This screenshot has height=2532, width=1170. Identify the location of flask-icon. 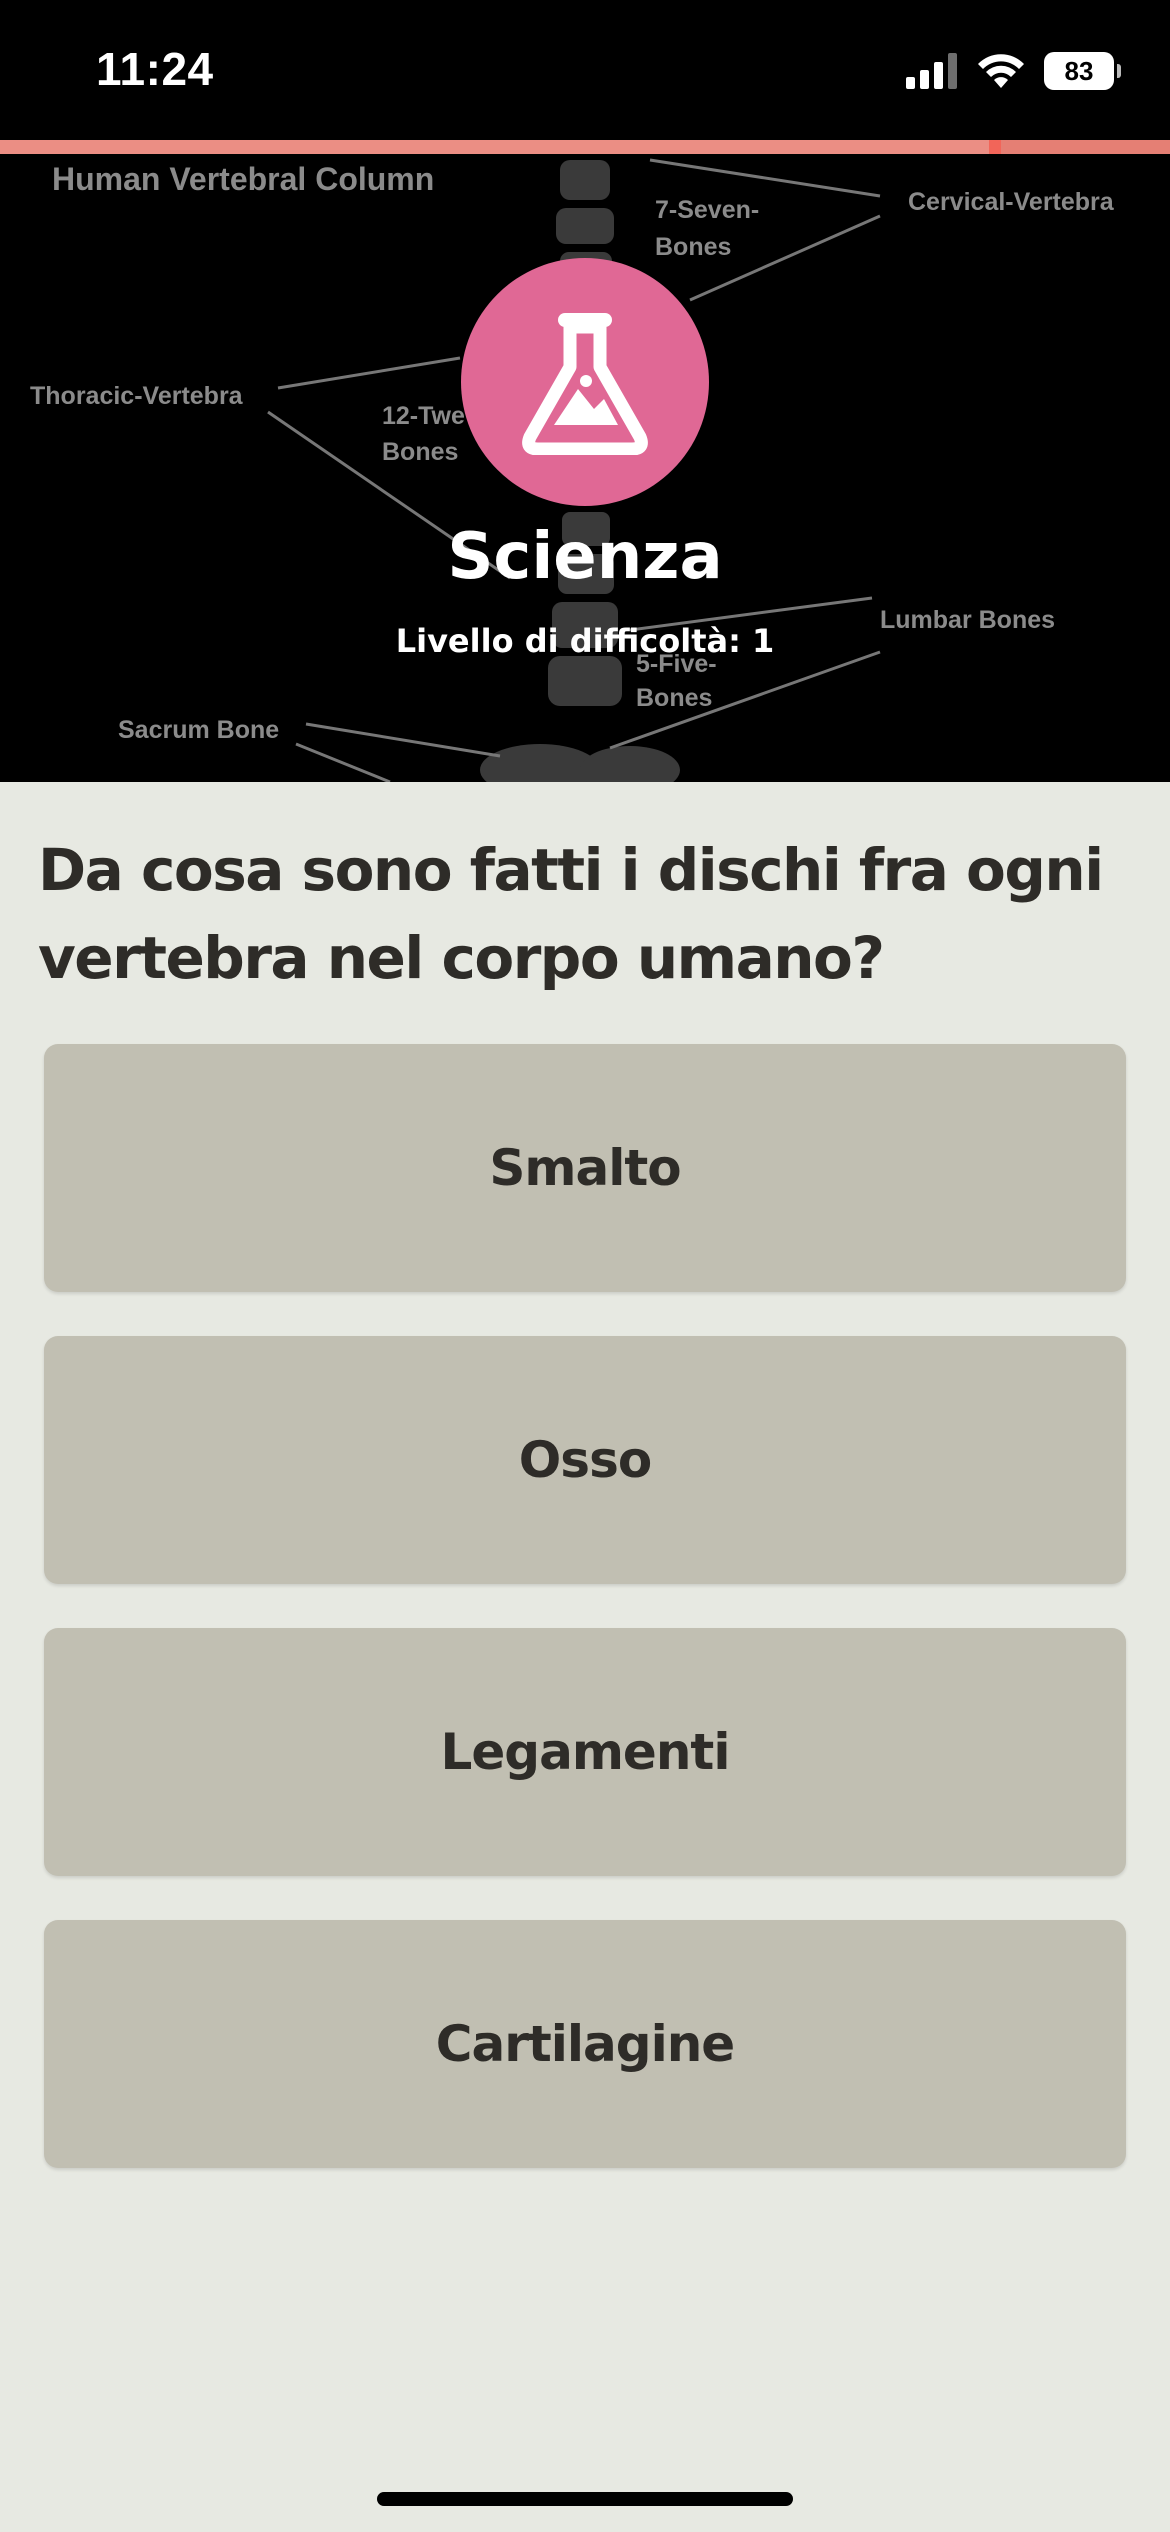
(585, 384).